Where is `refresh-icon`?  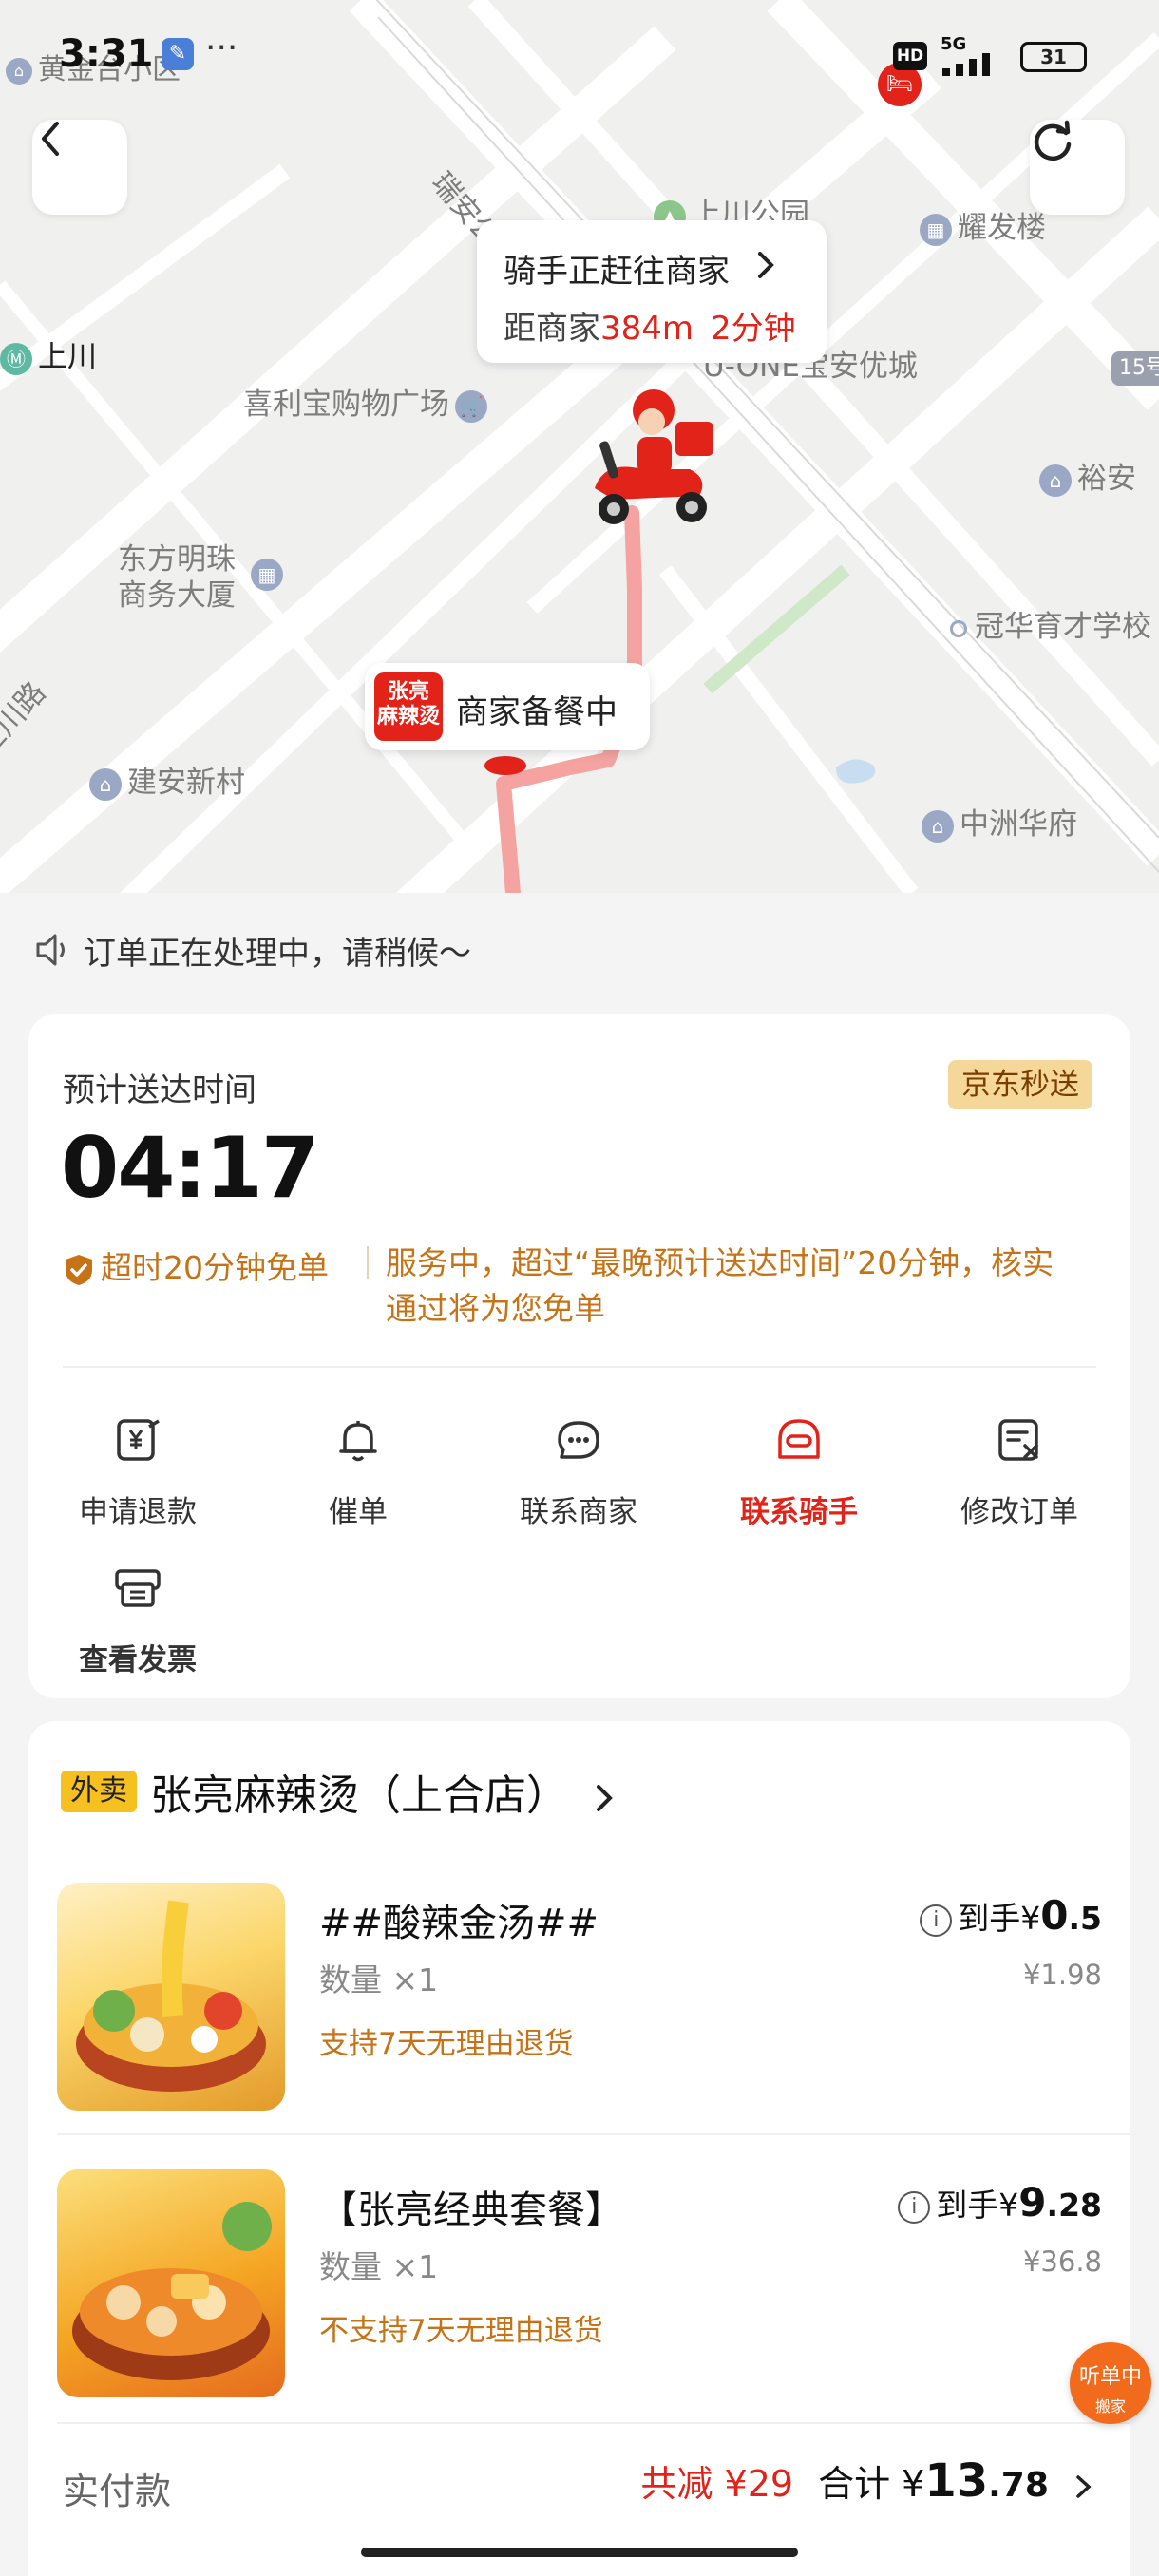
refresh-icon is located at coordinates (1053, 140).